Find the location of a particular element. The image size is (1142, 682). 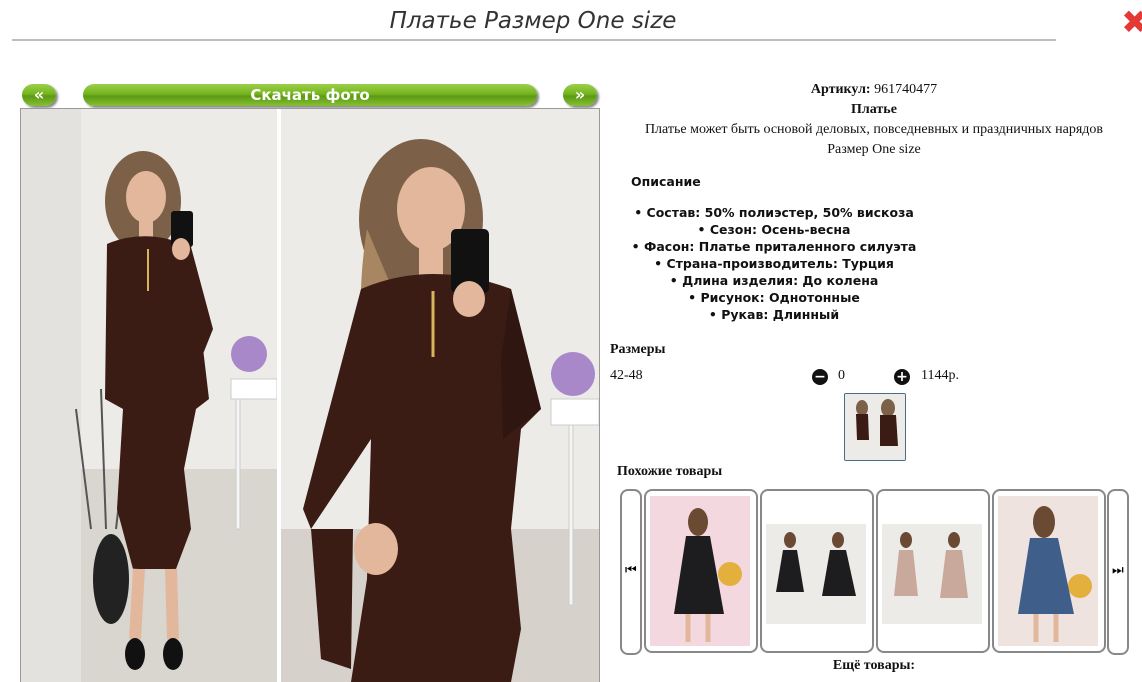

more-products-label: Ещё товары: is located at coordinates (874, 665).